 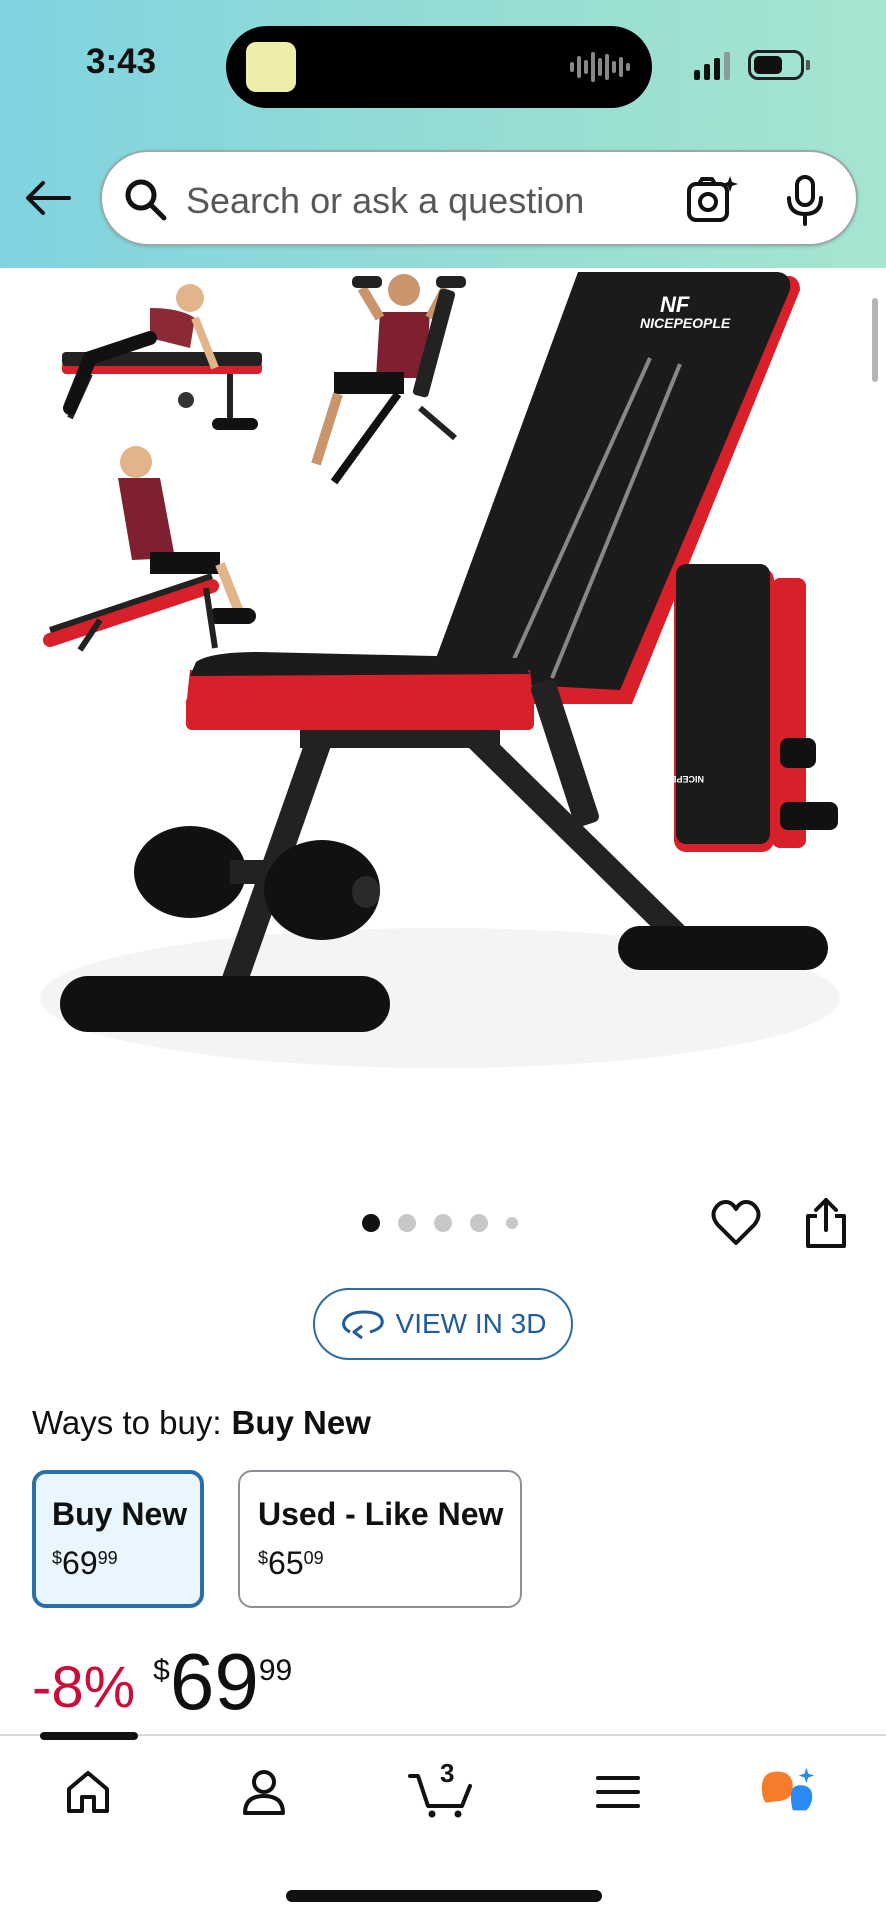 What do you see at coordinates (447, 1773) in the screenshot?
I see `cart-count: 3` at bounding box center [447, 1773].